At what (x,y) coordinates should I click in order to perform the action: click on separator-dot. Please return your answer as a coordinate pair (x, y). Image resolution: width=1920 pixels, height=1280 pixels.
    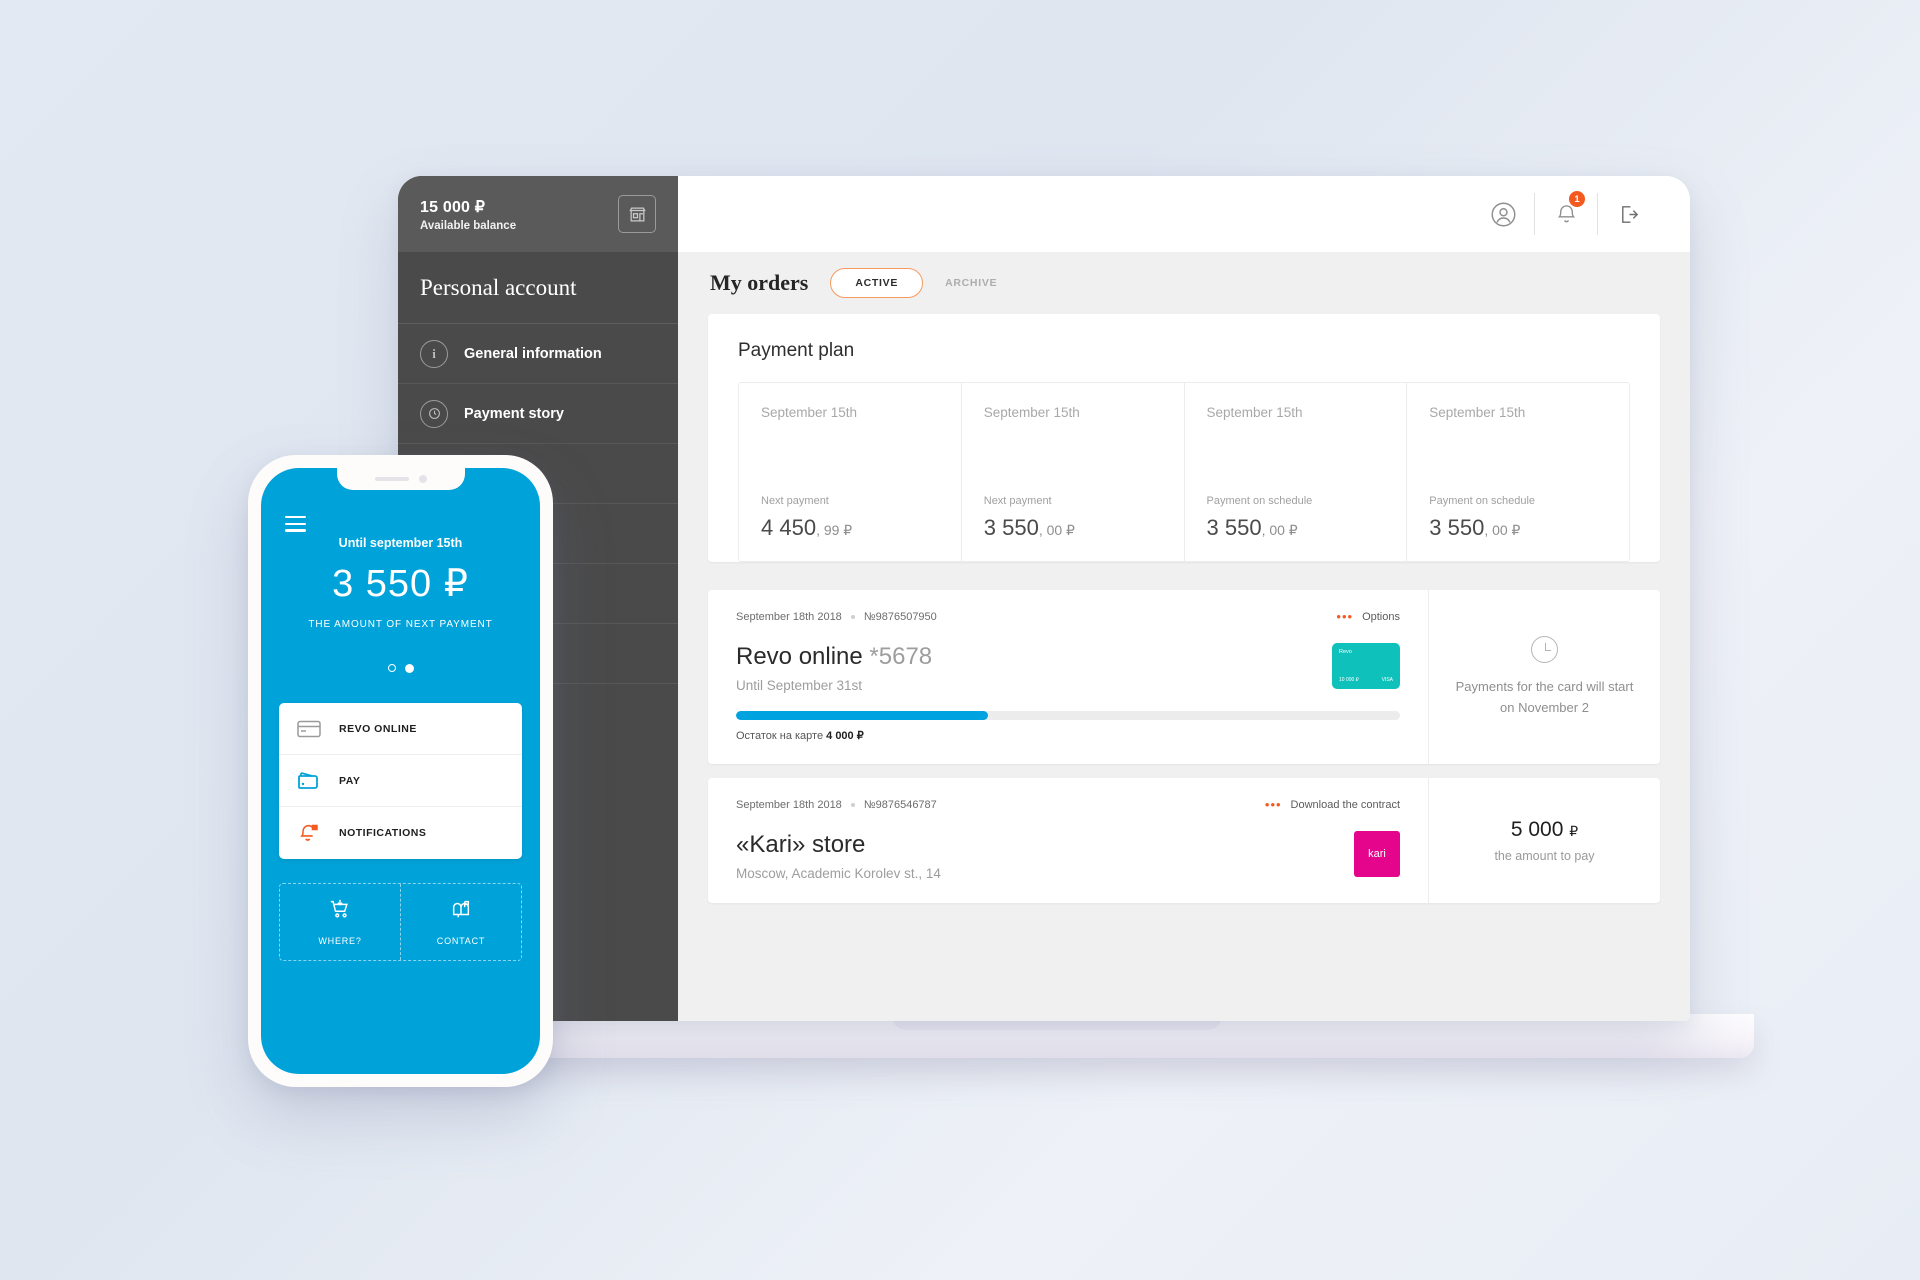
    Looking at the image, I should click on (852, 616).